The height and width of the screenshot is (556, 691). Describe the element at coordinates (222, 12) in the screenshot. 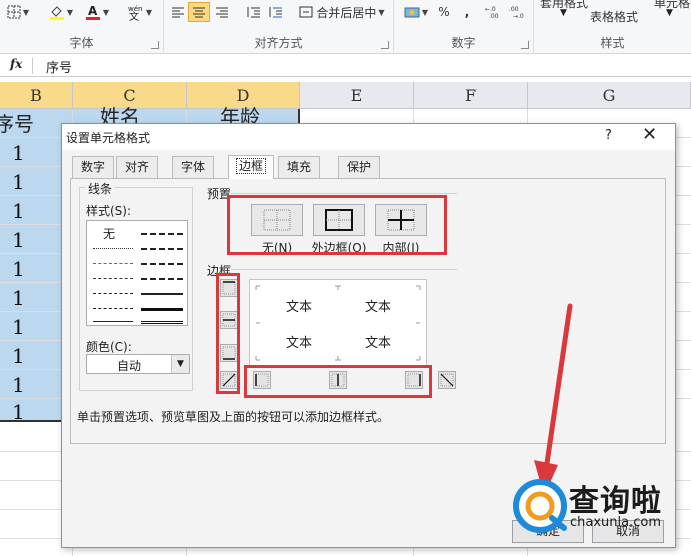

I see `align-right-button` at that location.